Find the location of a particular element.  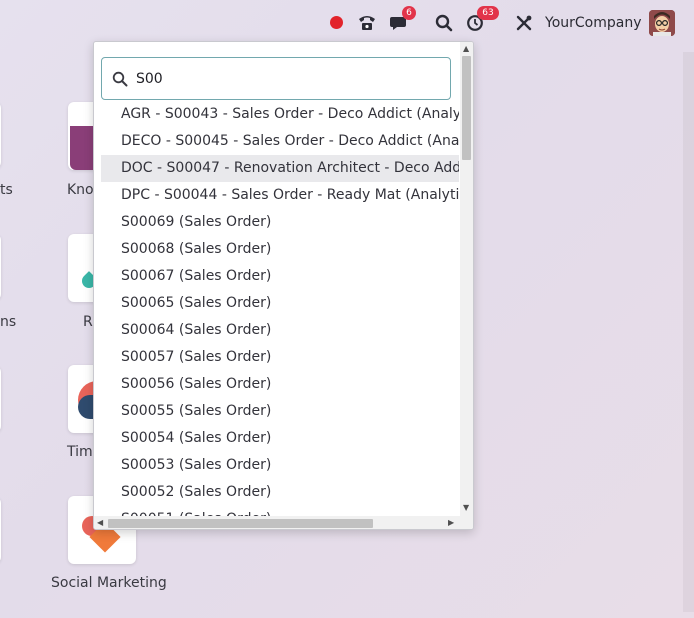

list-item: S00056 (Sales Order) is located at coordinates (280, 384).